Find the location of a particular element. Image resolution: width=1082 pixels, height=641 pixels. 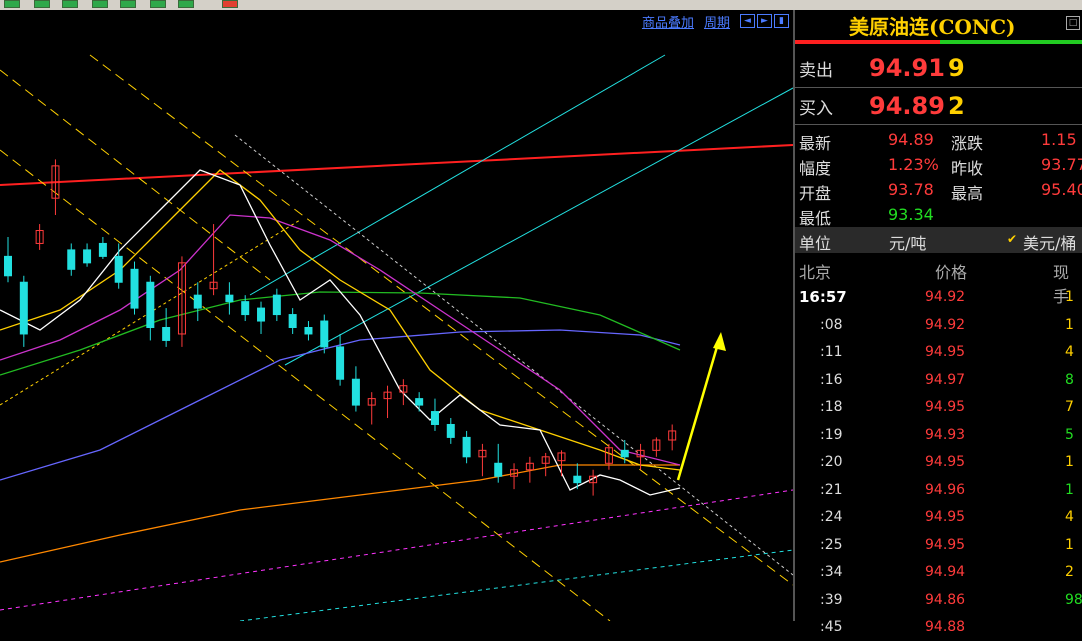

tick-row: :34 94.94 2 is located at coordinates (938, 572).